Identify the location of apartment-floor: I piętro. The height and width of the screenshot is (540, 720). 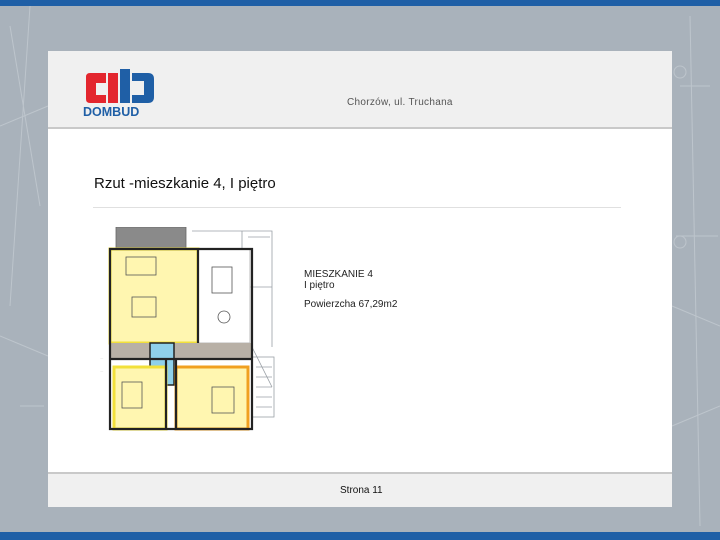
(319, 285).